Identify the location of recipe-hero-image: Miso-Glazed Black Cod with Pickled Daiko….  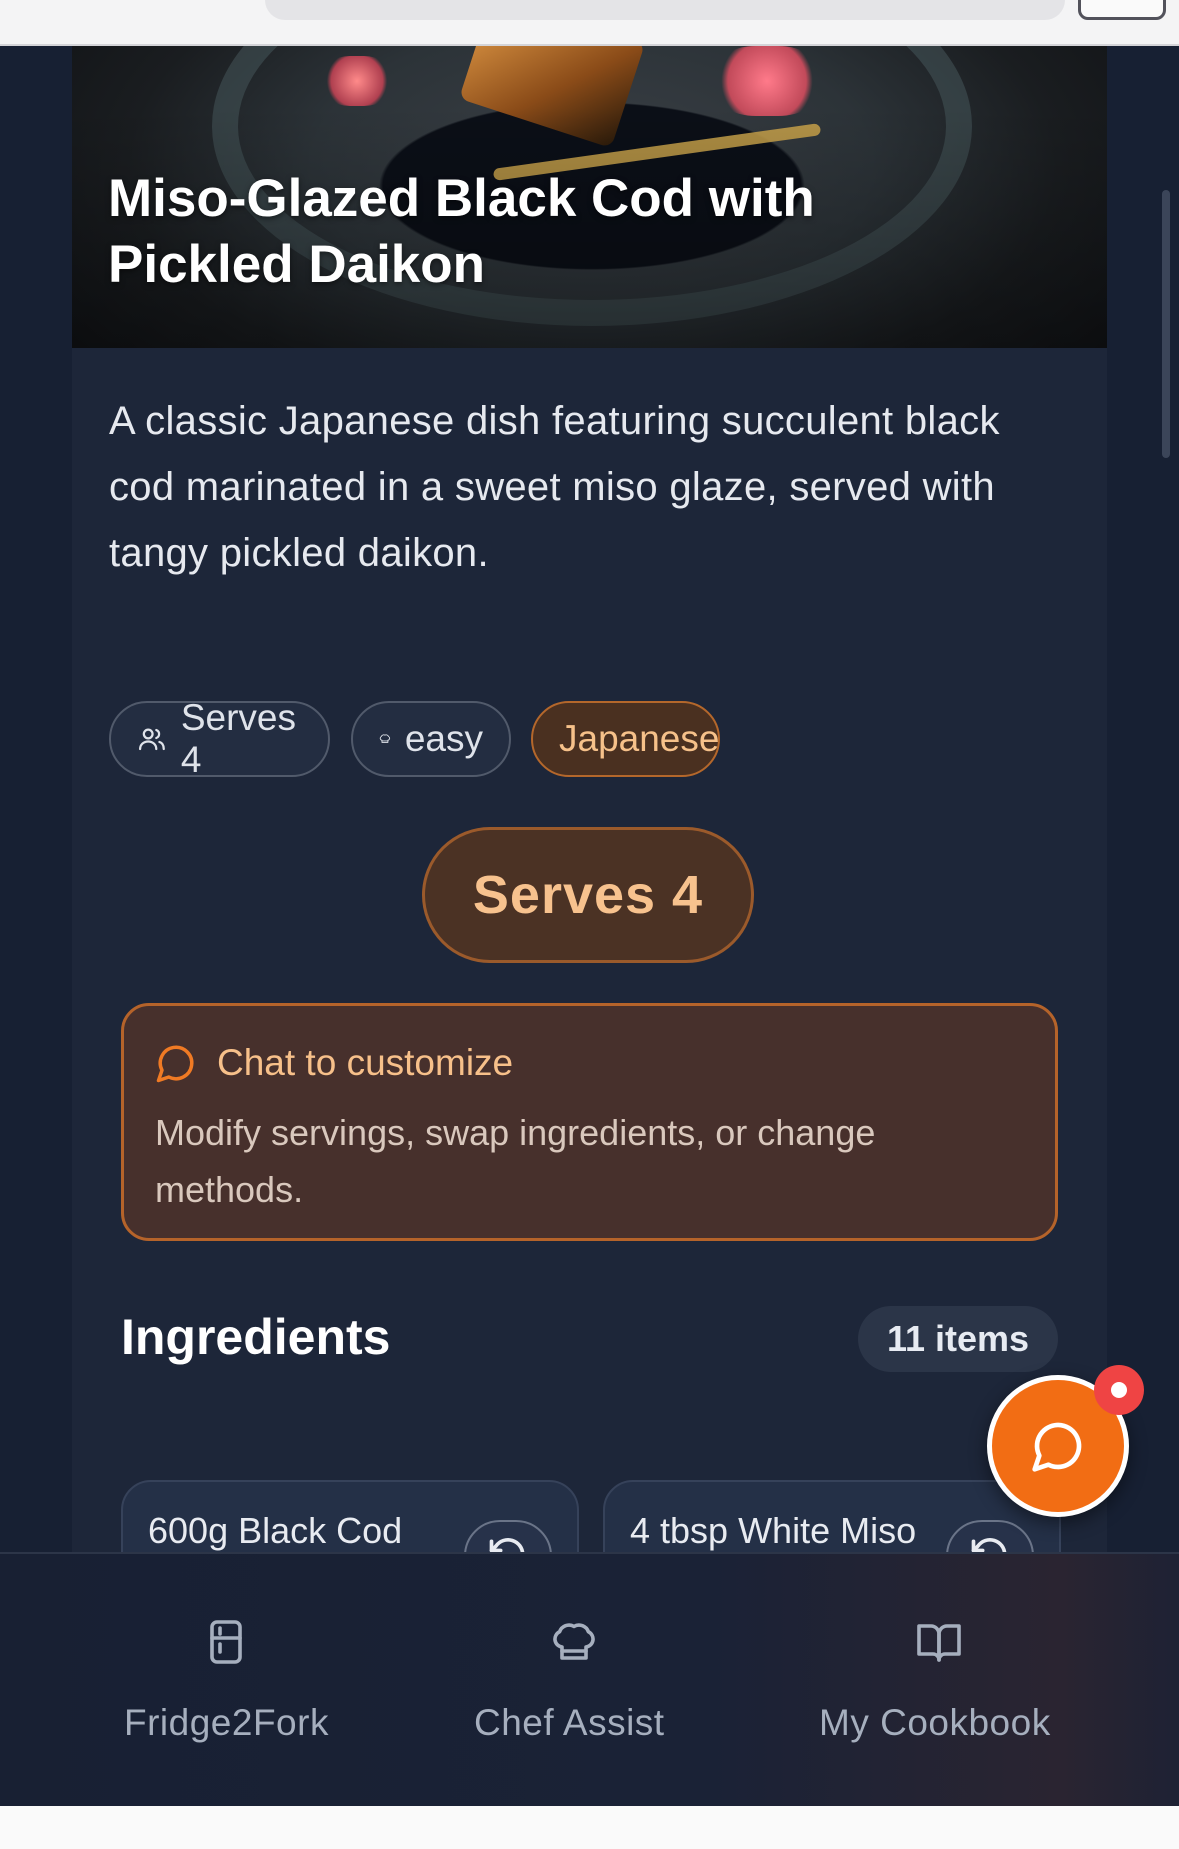
(589, 197).